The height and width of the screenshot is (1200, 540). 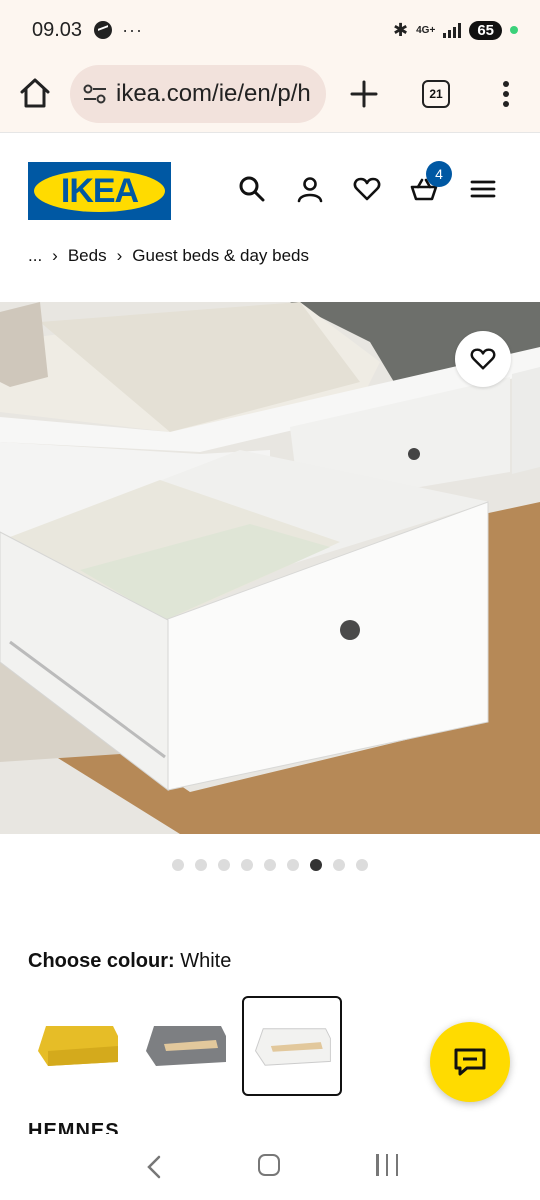 I want to click on home-button, so click(x=269, y=1165).